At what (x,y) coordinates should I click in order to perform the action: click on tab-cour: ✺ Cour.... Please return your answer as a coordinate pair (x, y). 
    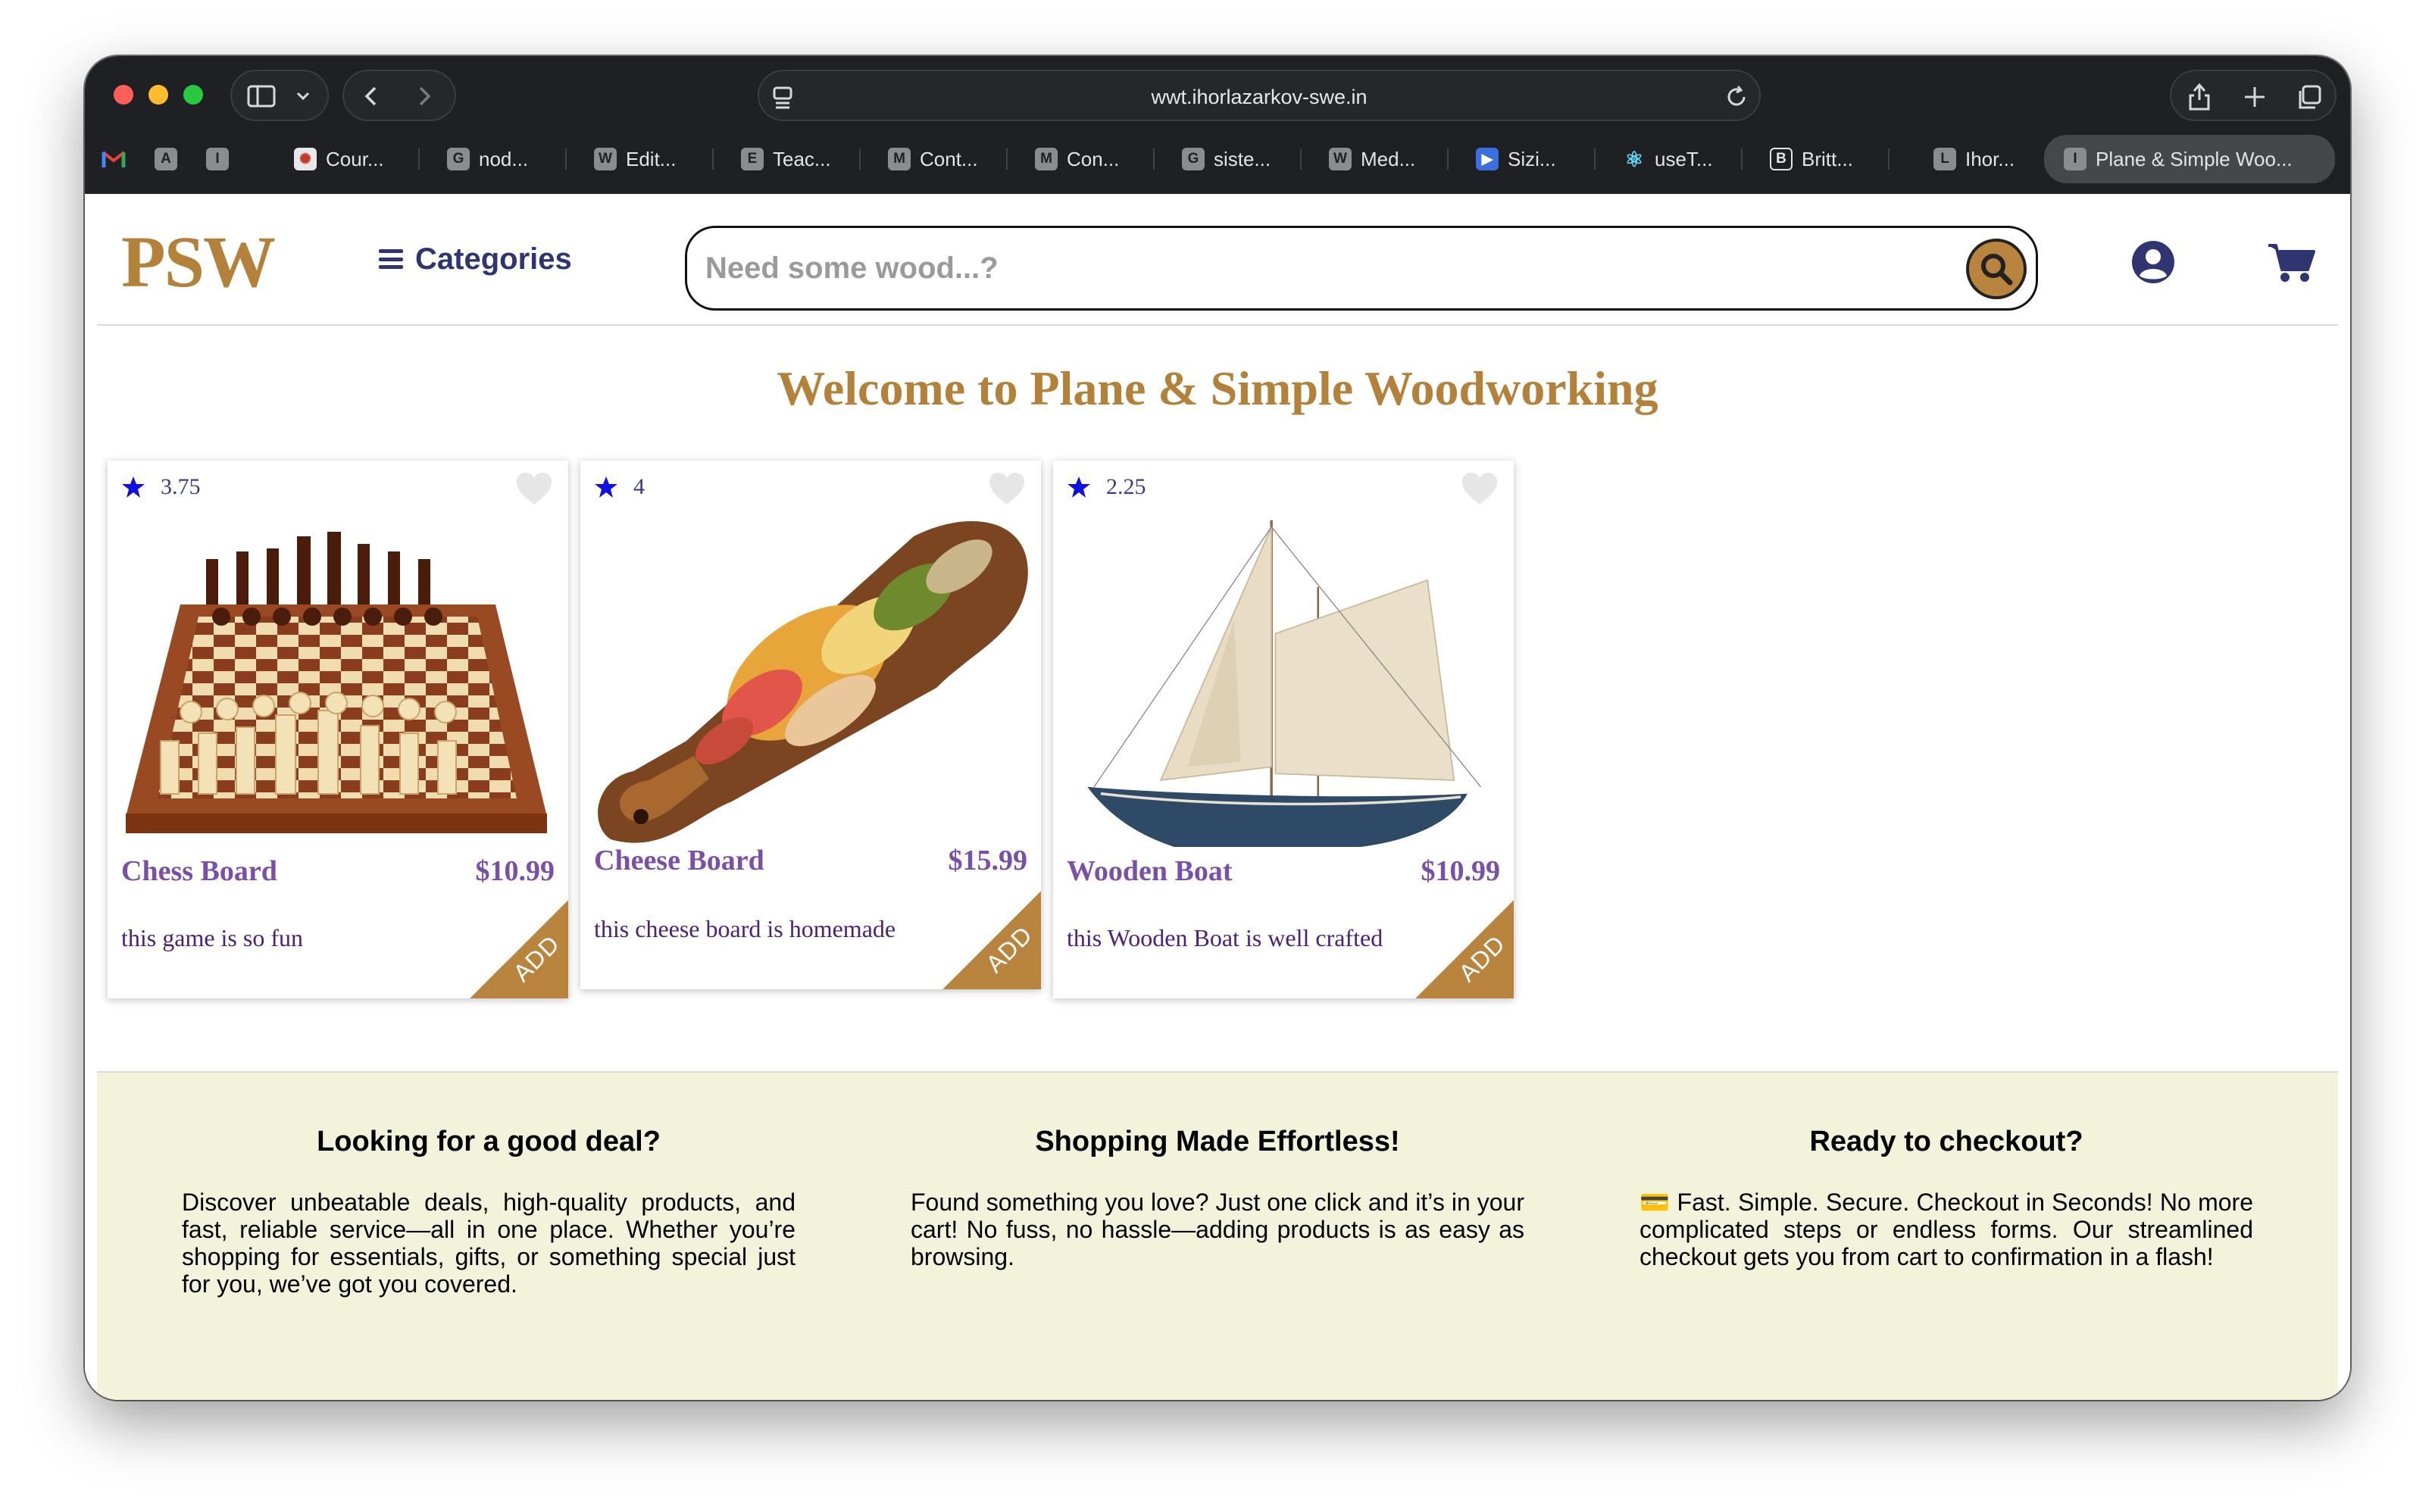
    Looking at the image, I should click on (351, 159).